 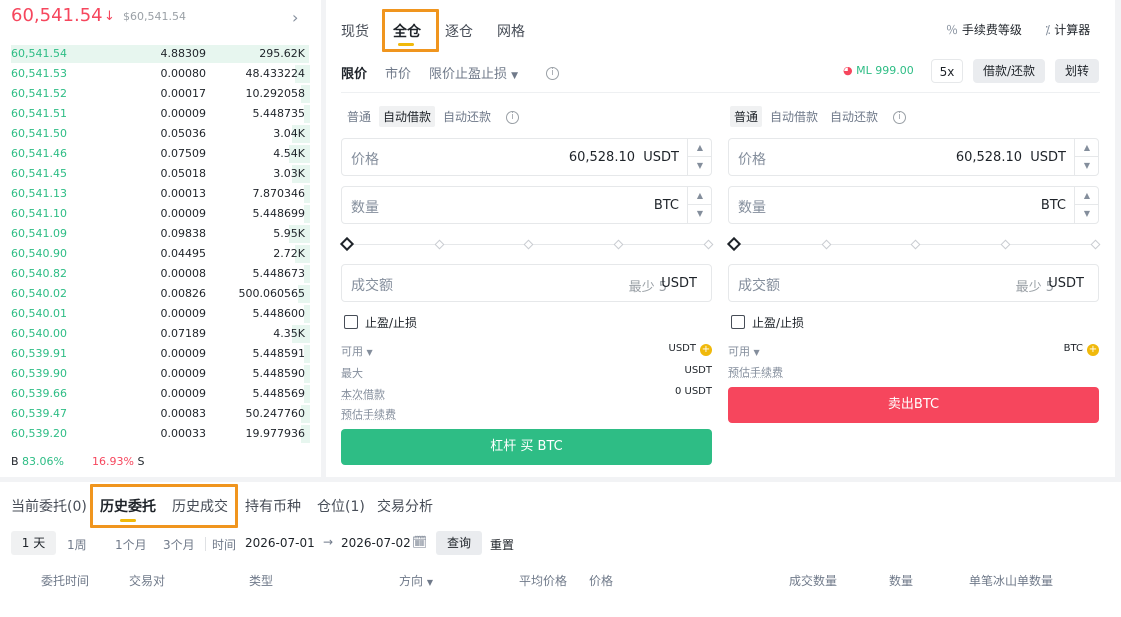 What do you see at coordinates (365, 208) in the screenshot?
I see `buy-qty-label: 数量` at bounding box center [365, 208].